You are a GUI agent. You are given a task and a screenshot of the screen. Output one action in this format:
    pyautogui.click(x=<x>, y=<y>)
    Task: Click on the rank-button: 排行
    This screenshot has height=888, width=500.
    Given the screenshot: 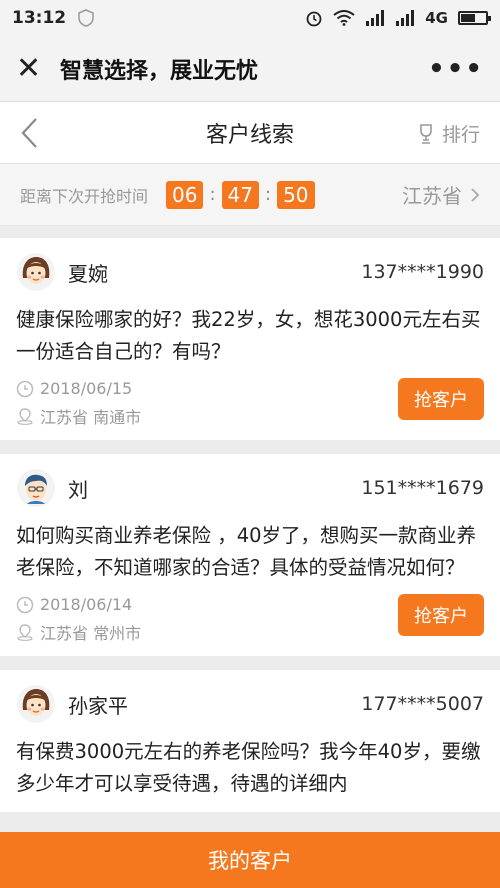 What is the action you would take?
    pyautogui.click(x=448, y=133)
    